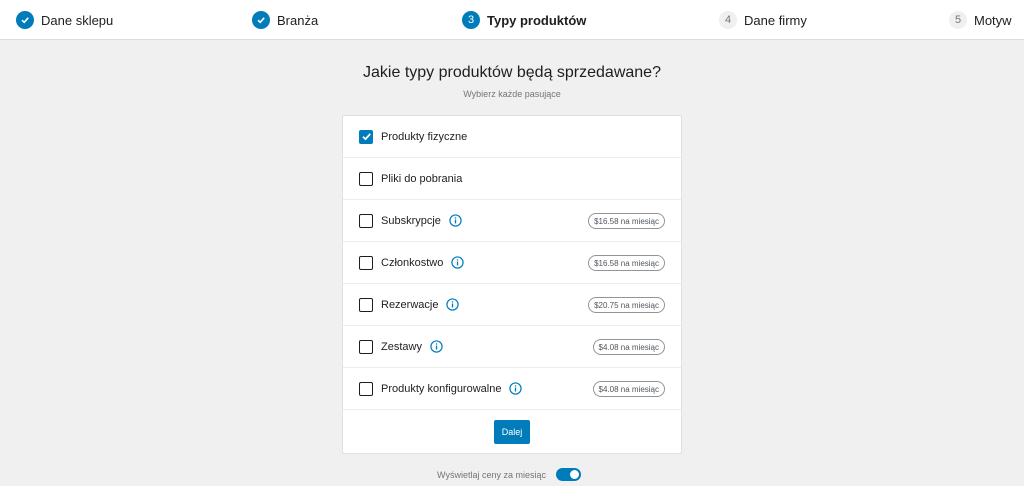 Image resolution: width=1024 pixels, height=486 pixels. I want to click on step-number: 4, so click(728, 20).